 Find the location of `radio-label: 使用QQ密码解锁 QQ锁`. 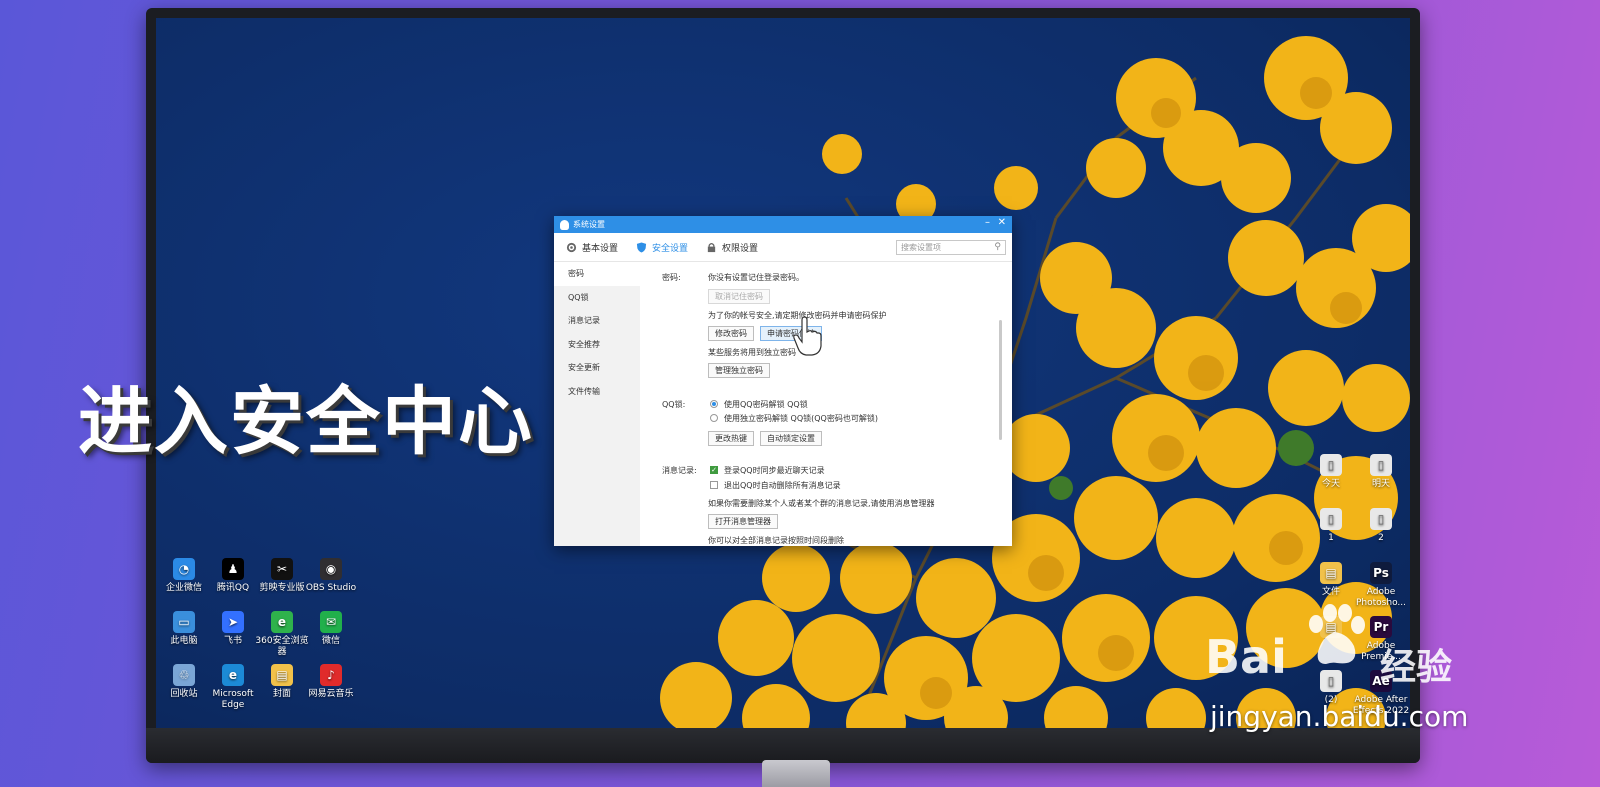

radio-label: 使用QQ密码解锁 QQ锁 is located at coordinates (766, 404).